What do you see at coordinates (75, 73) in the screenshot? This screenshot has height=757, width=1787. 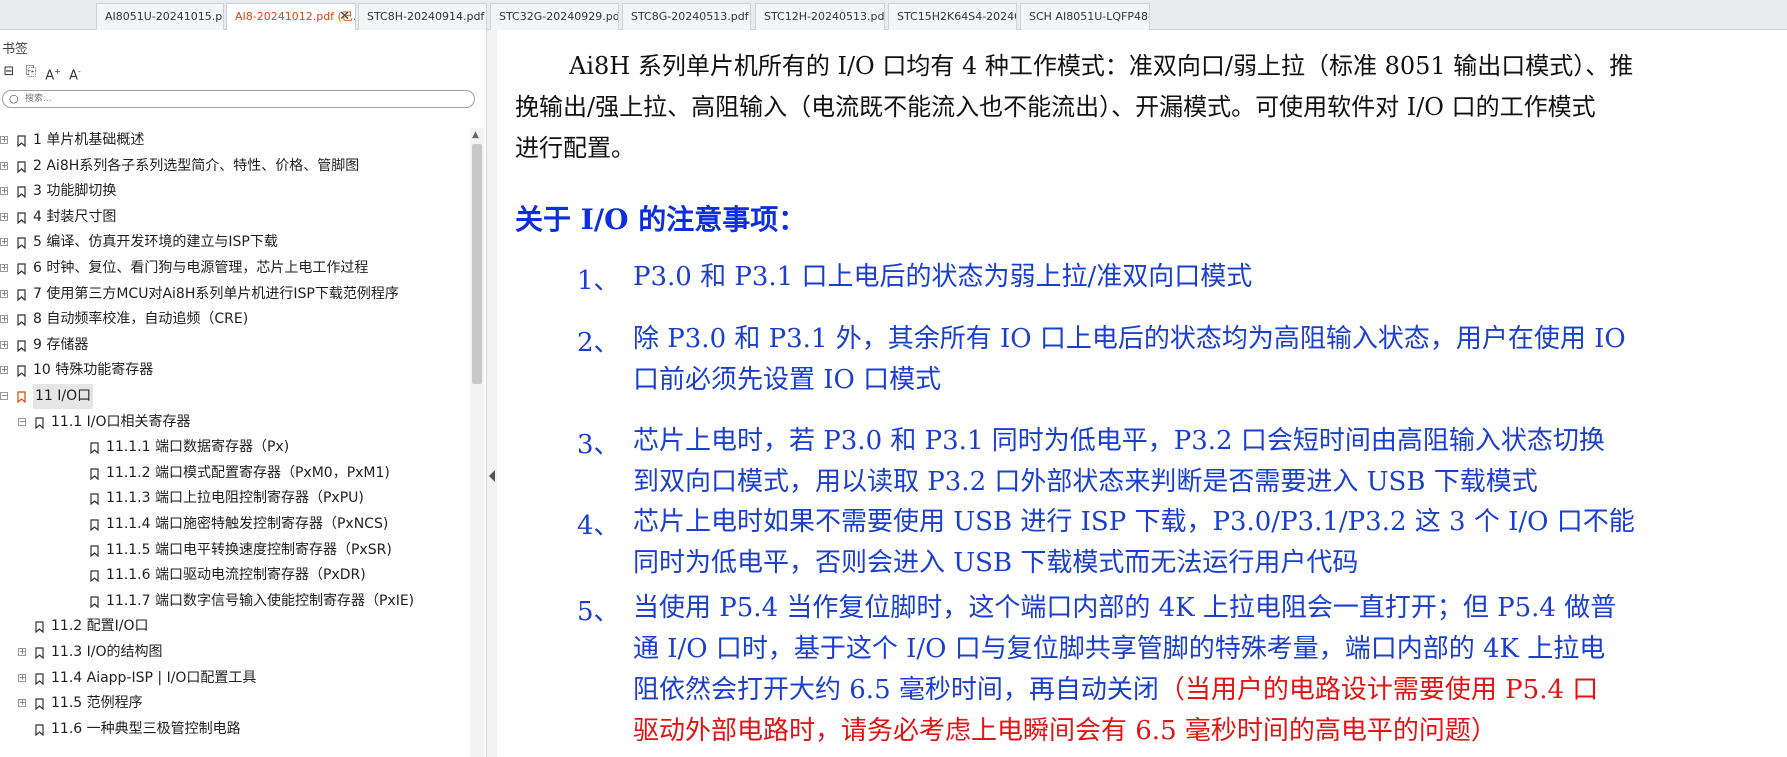 I see `font-decrease-icon: A-` at bounding box center [75, 73].